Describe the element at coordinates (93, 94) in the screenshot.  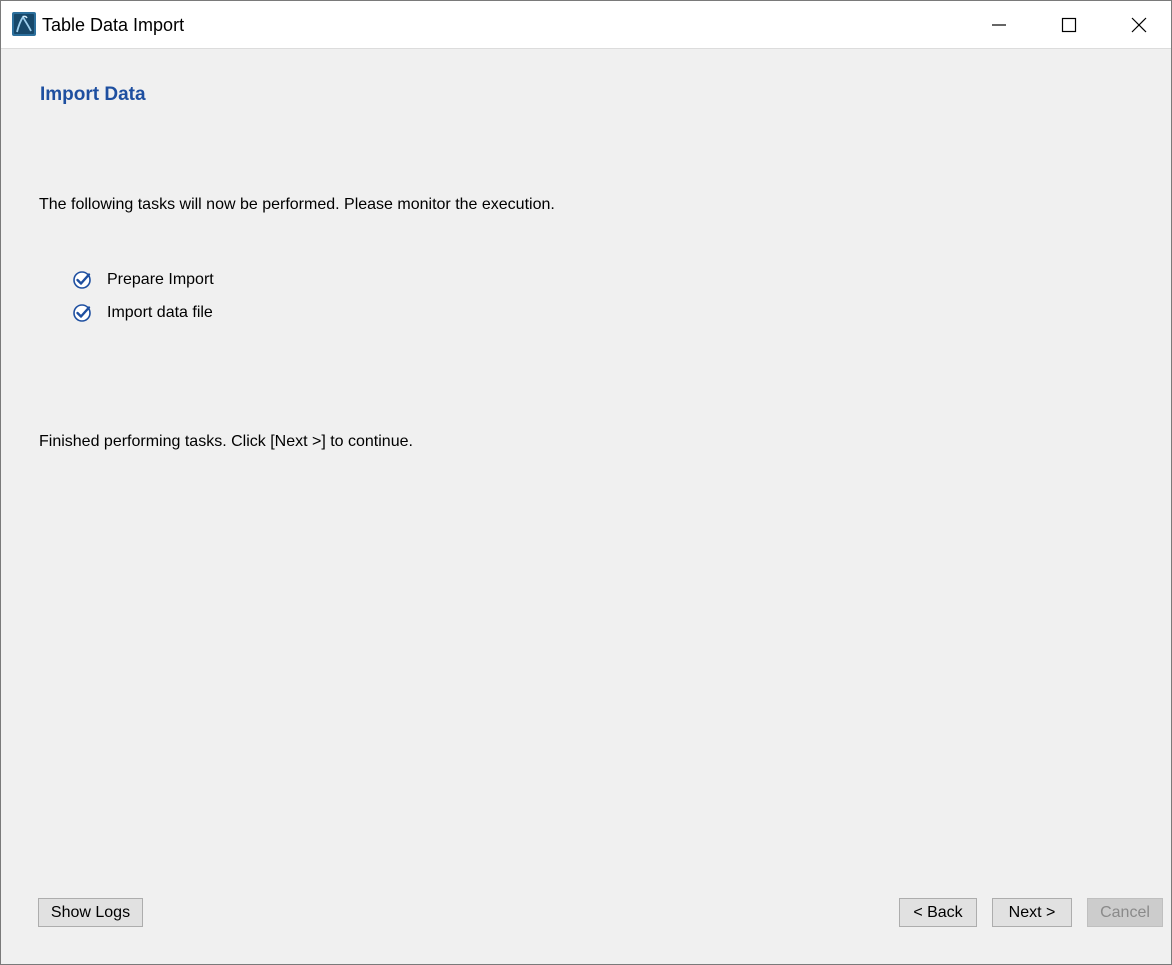
I see `page-heading: Import Data` at that location.